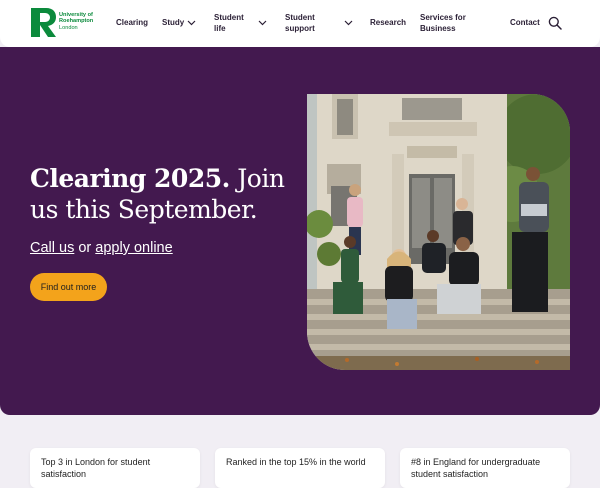 The width and height of the screenshot is (600, 488). What do you see at coordinates (133, 248) in the screenshot?
I see `apply-online-link: apply online` at bounding box center [133, 248].